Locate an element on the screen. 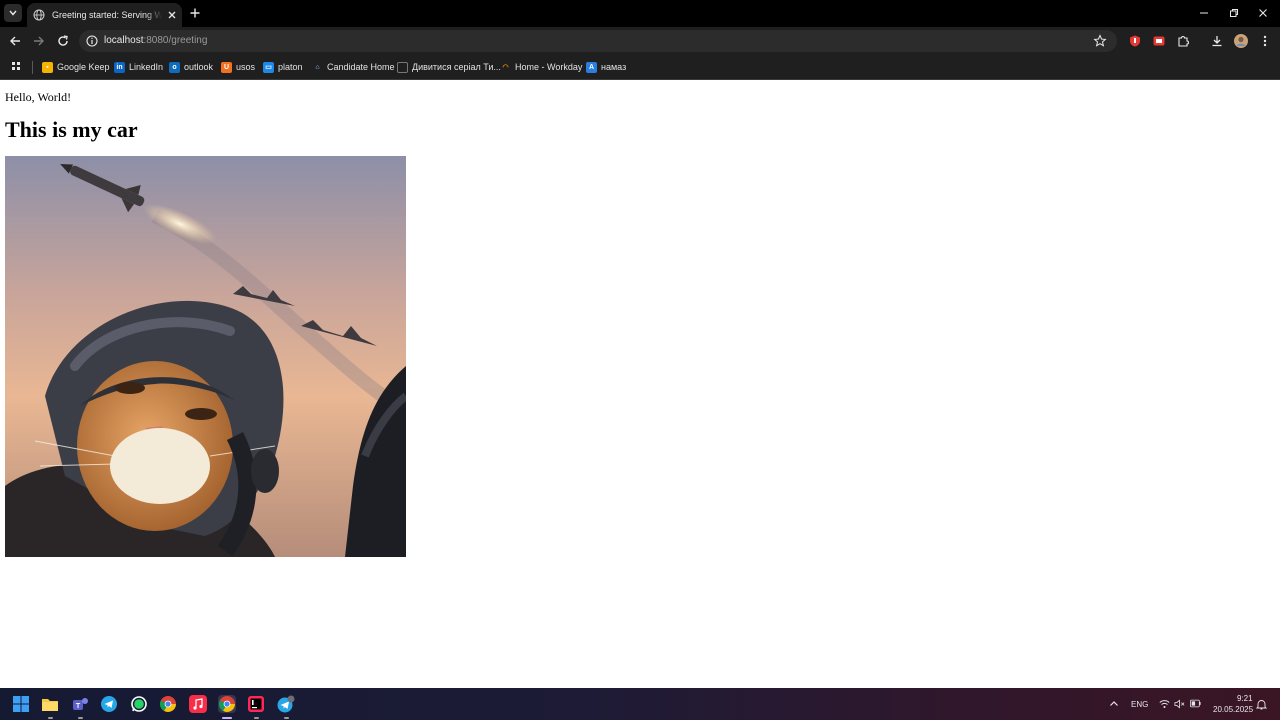 The height and width of the screenshot is (720, 1280). kebab-menu-icon is located at coordinates (1265, 41).